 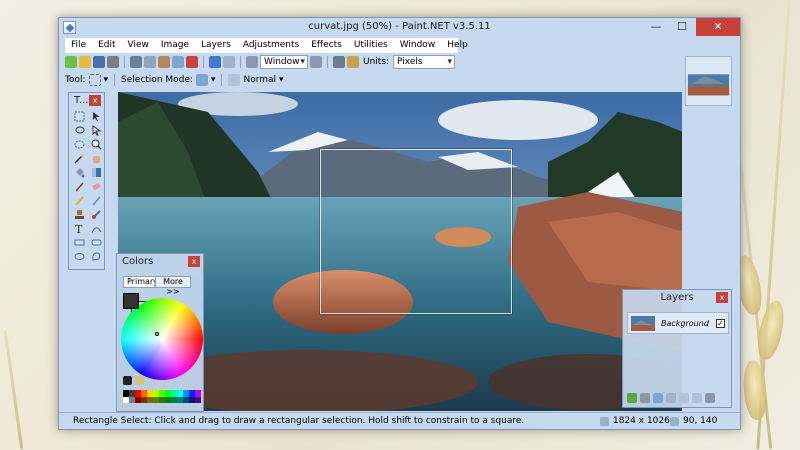 I want to click on paint-bucket-tool-icon, so click(x=79, y=172).